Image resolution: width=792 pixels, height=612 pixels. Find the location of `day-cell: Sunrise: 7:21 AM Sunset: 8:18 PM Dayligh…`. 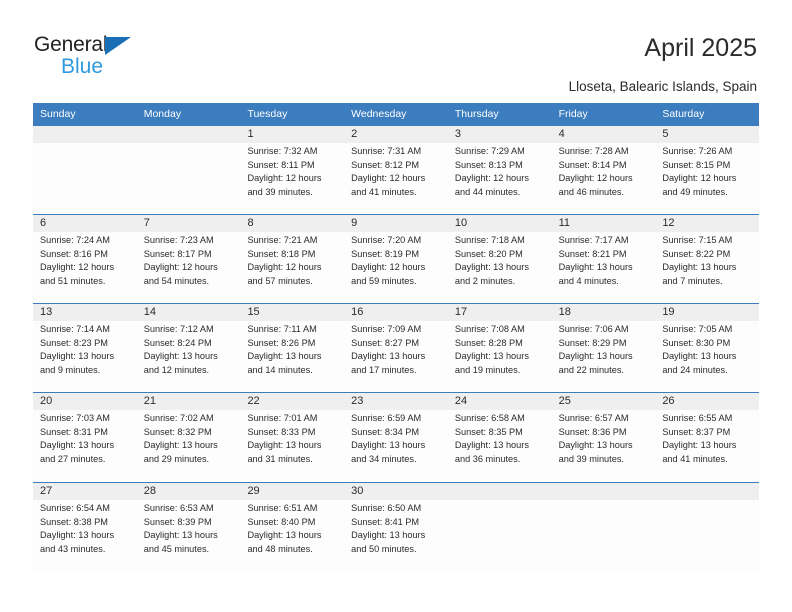

day-cell: Sunrise: 7:21 AM Sunset: 8:18 PM Dayligh… is located at coordinates (292, 267).